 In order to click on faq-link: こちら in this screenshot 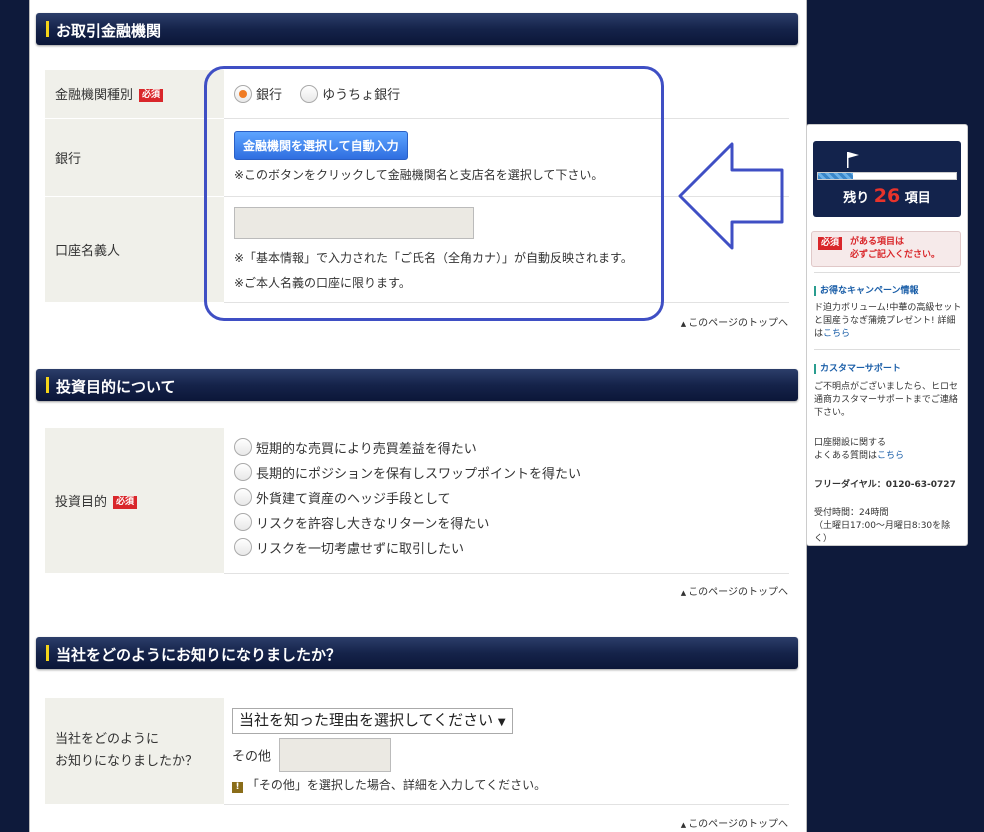, I will do `click(890, 456)`.